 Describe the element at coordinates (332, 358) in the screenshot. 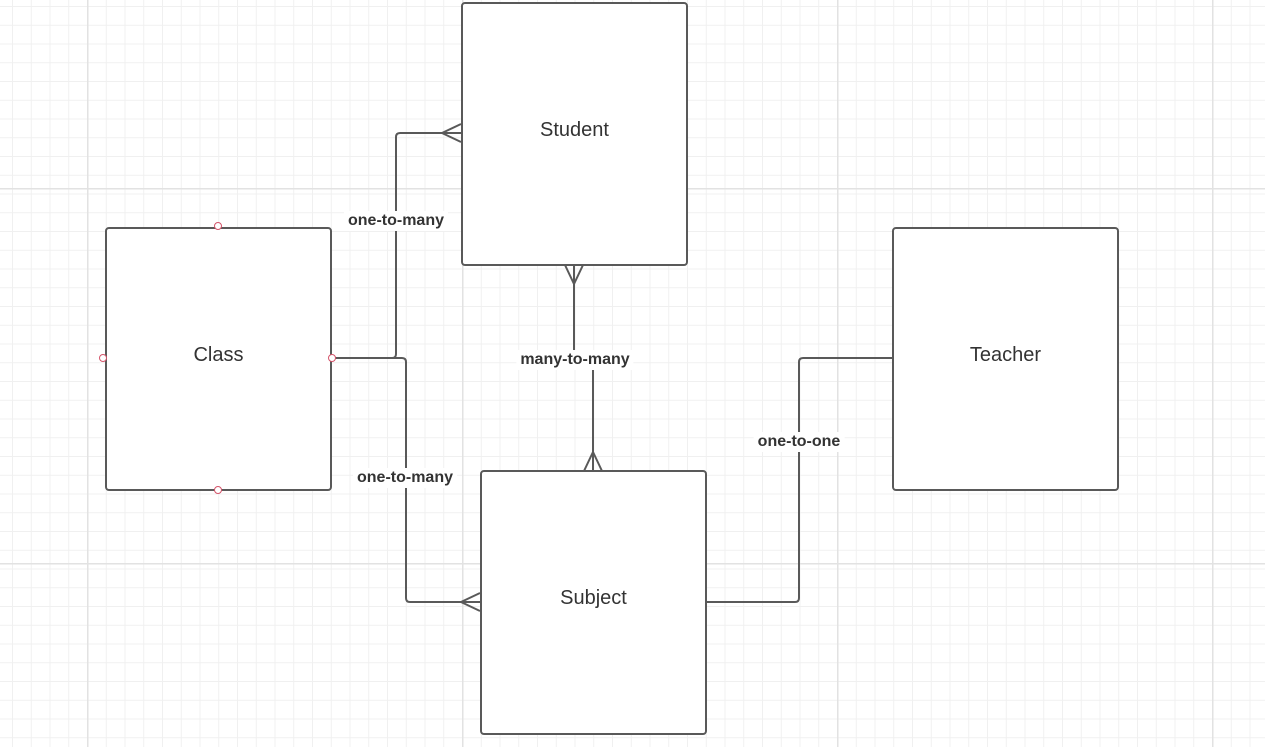

I see `selection-handle-right` at that location.